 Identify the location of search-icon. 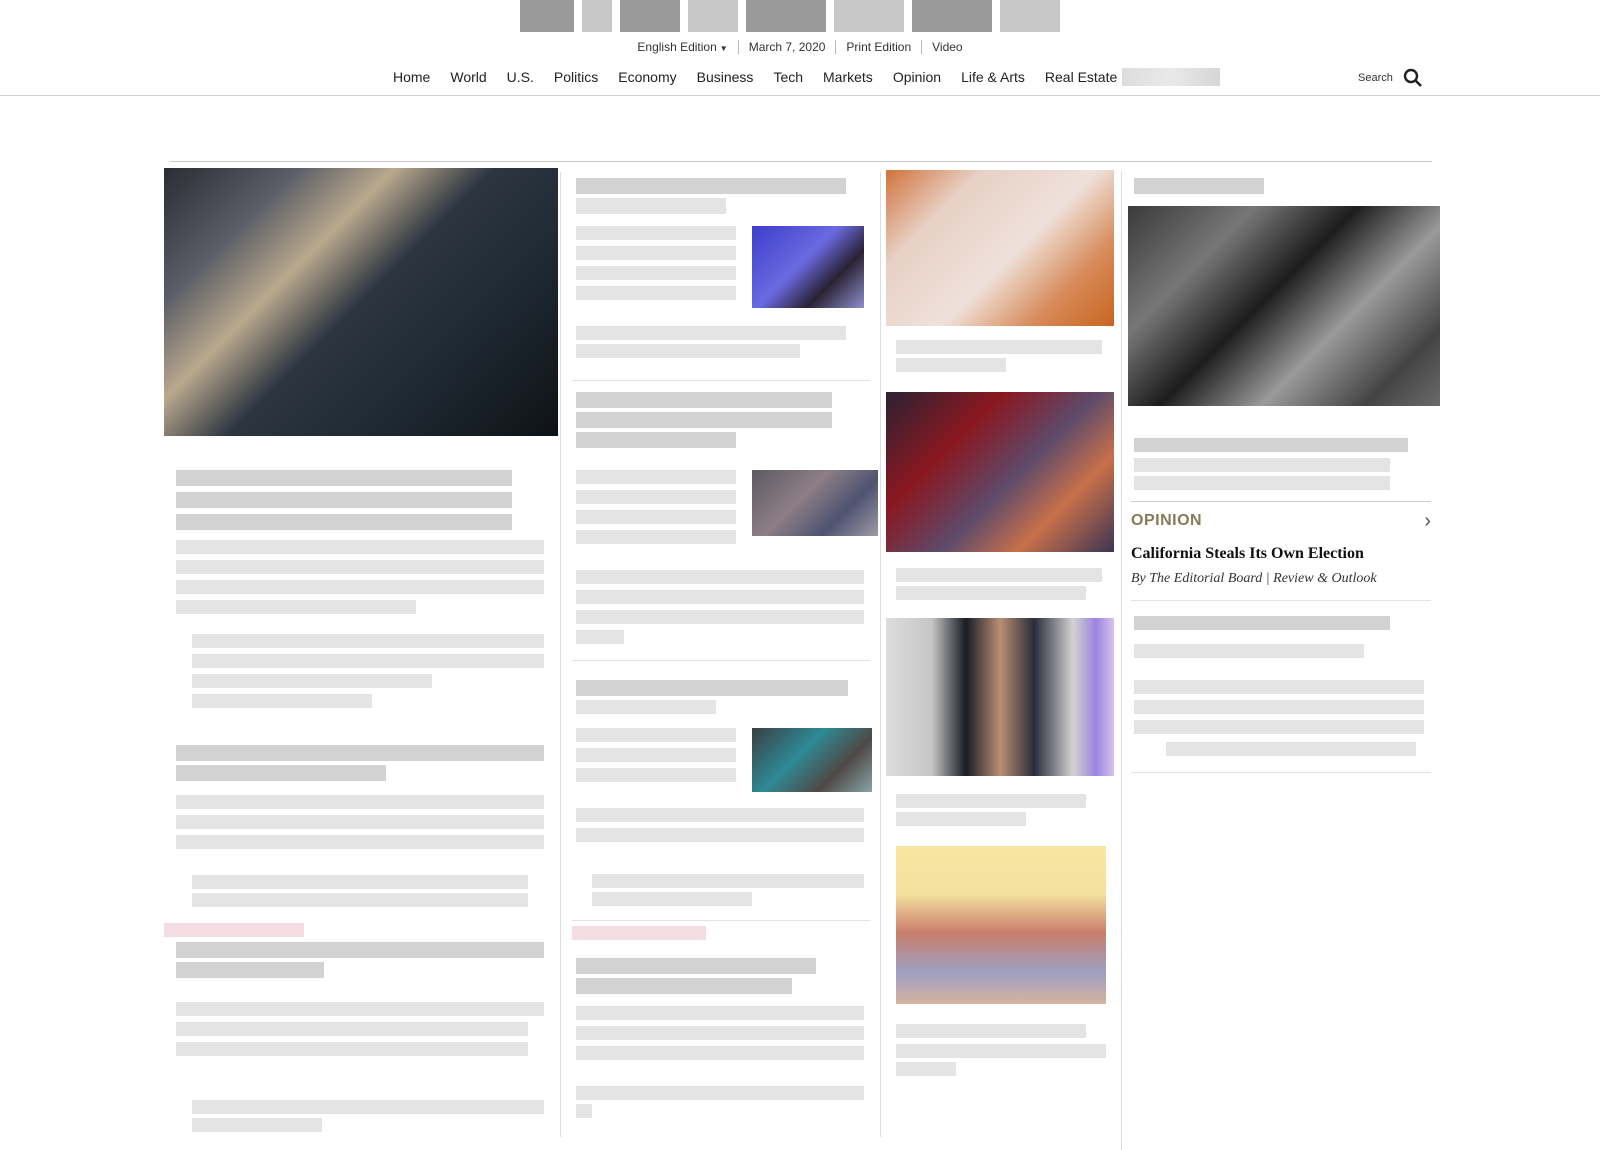
(1412, 77).